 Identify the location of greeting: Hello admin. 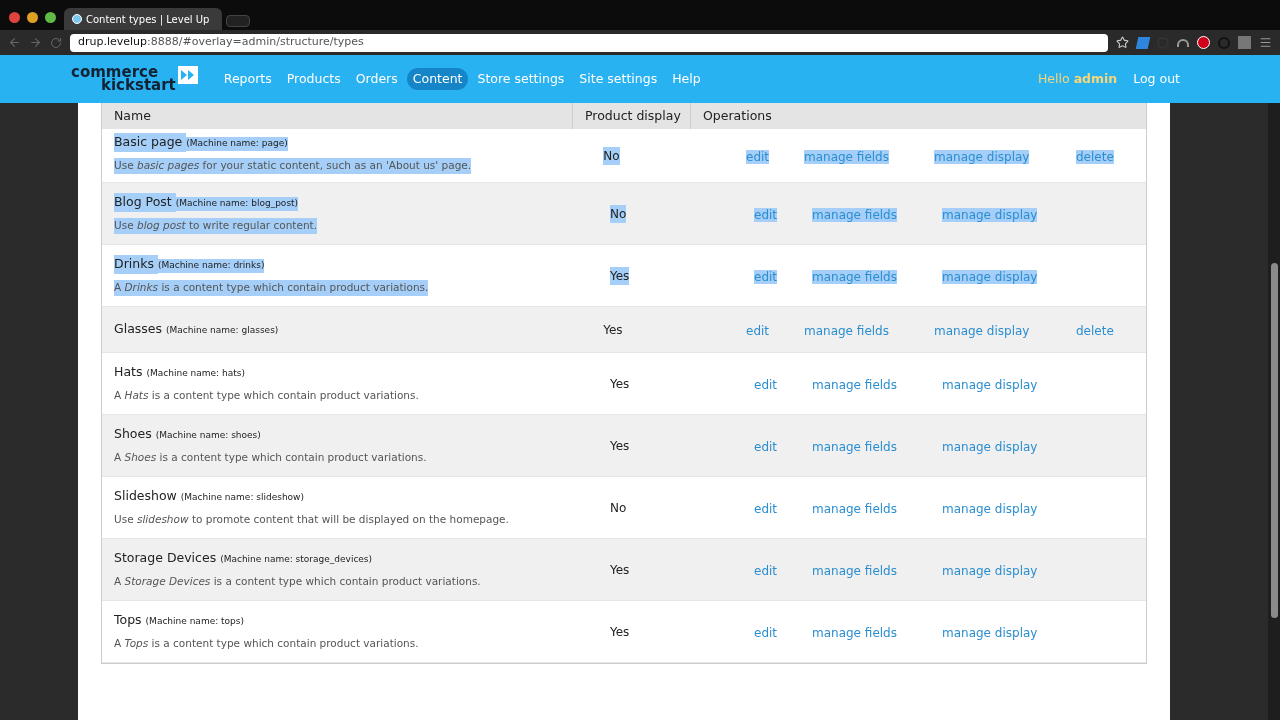
(1077, 78).